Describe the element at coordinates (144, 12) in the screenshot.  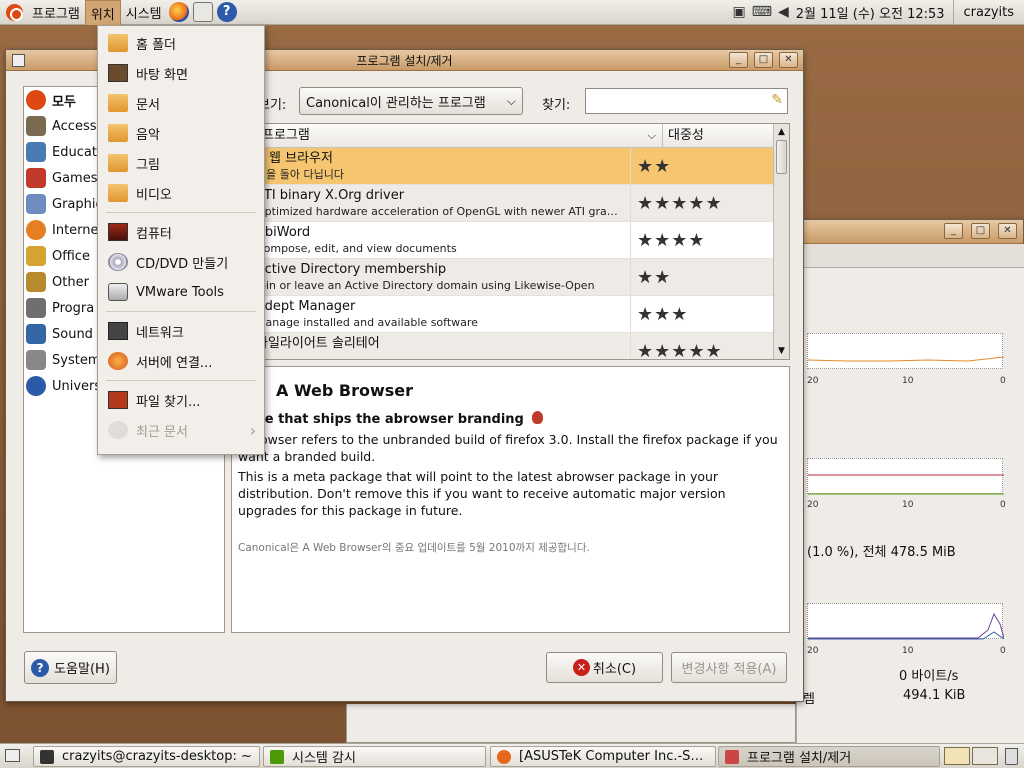
I see `system-menu: 시스템` at that location.